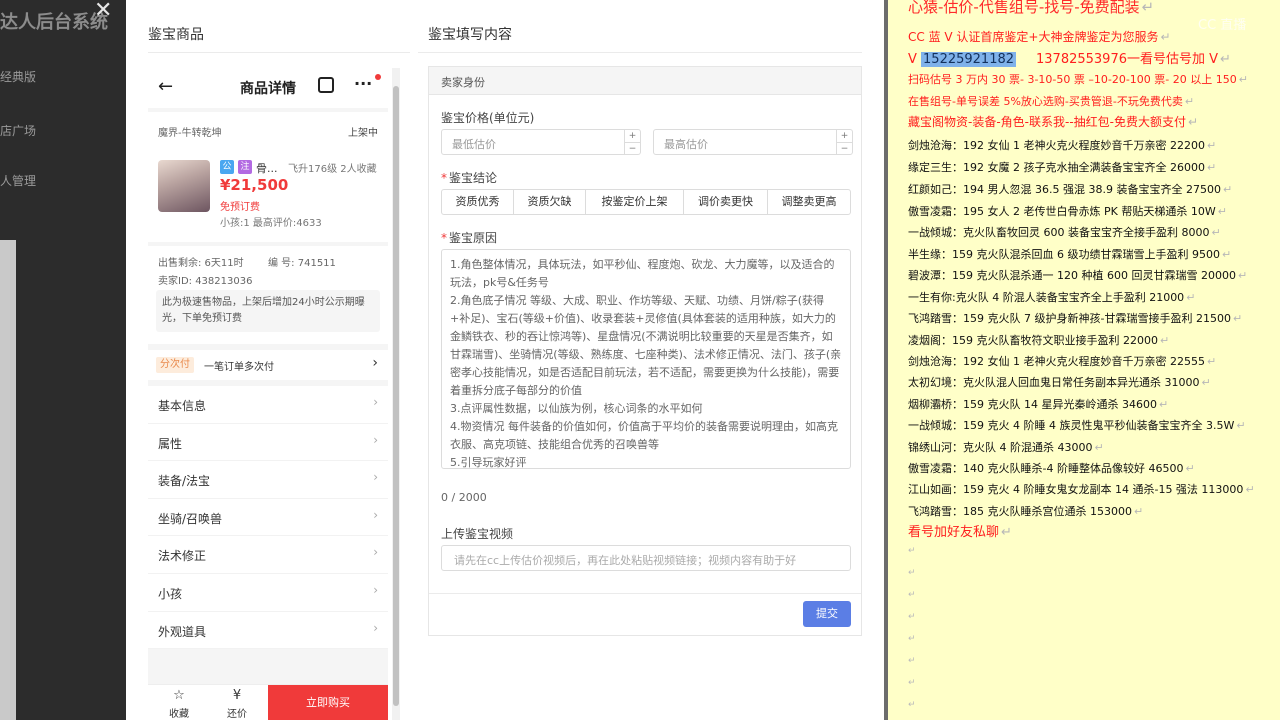 Image resolution: width=1280 pixels, height=720 pixels. I want to click on submit-button: 提交, so click(827, 614).